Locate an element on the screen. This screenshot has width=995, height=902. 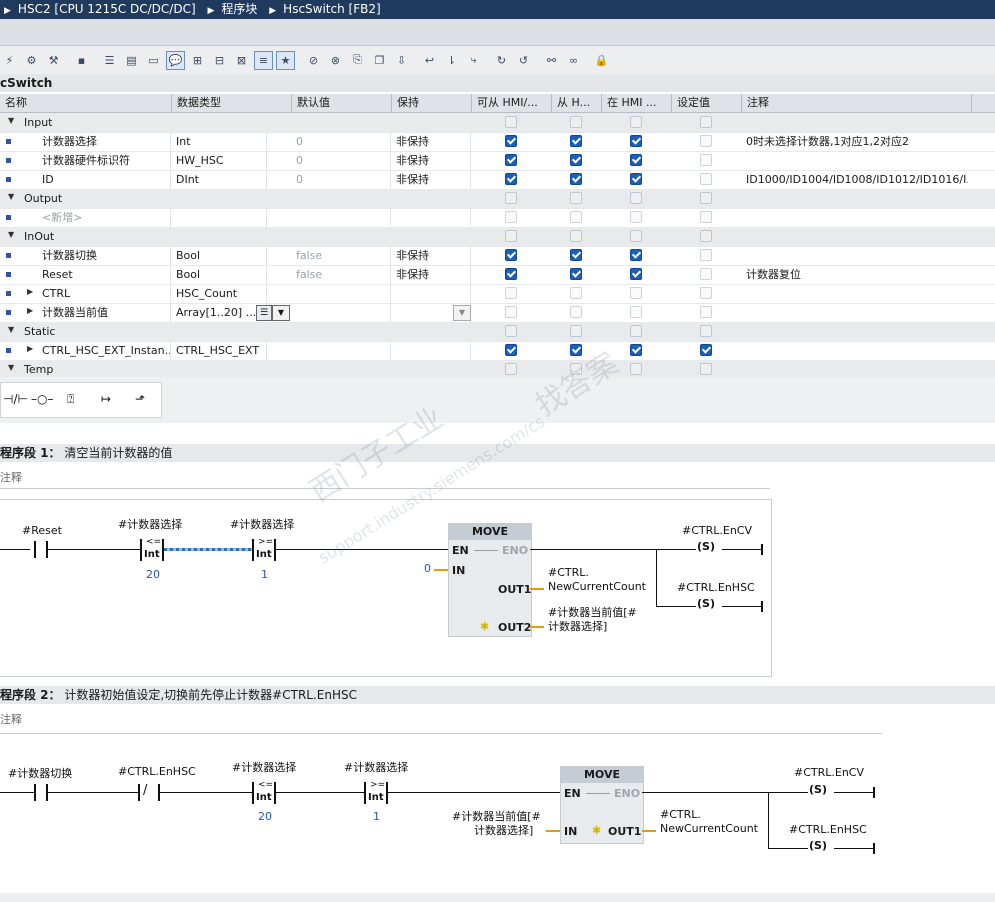
insert-row-icon: ⚡ is located at coordinates (9, 60).